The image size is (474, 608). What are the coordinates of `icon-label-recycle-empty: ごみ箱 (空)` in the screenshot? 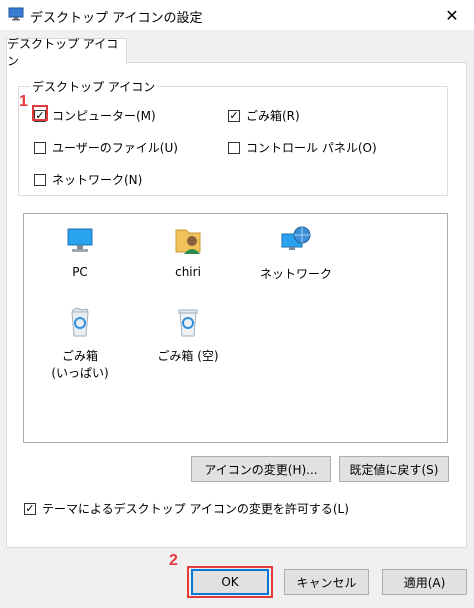 It's located at (188, 356).